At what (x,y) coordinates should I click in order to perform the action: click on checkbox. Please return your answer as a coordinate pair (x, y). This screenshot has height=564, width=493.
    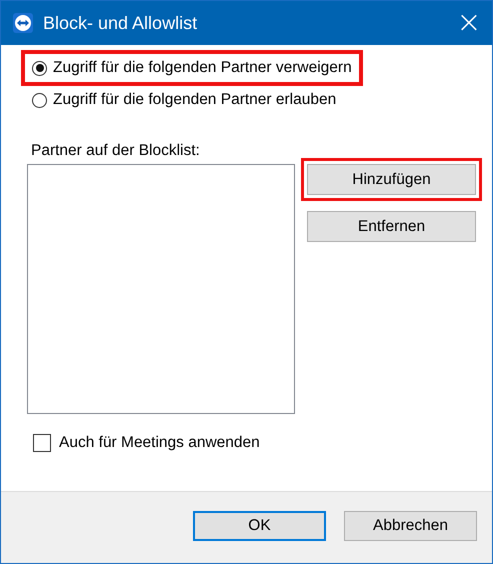
    Looking at the image, I should click on (42, 443).